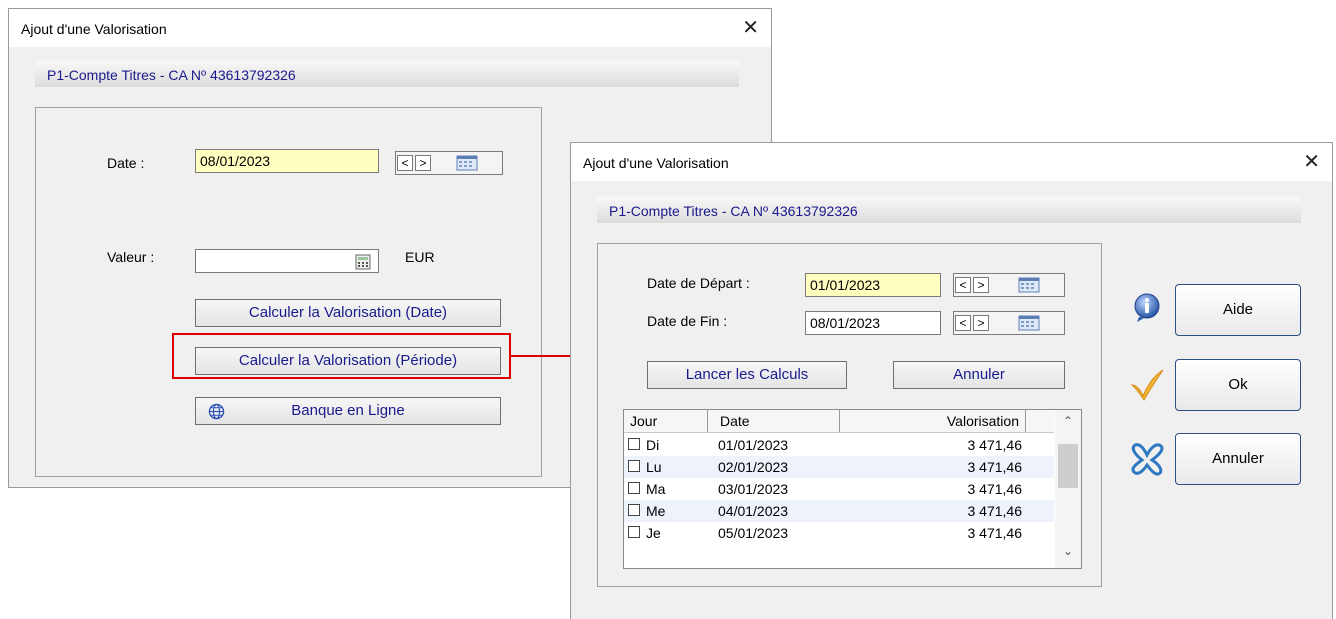 The image size is (1336, 619). Describe the element at coordinates (1068, 466) in the screenshot. I see `scrollbar-thumb` at that location.